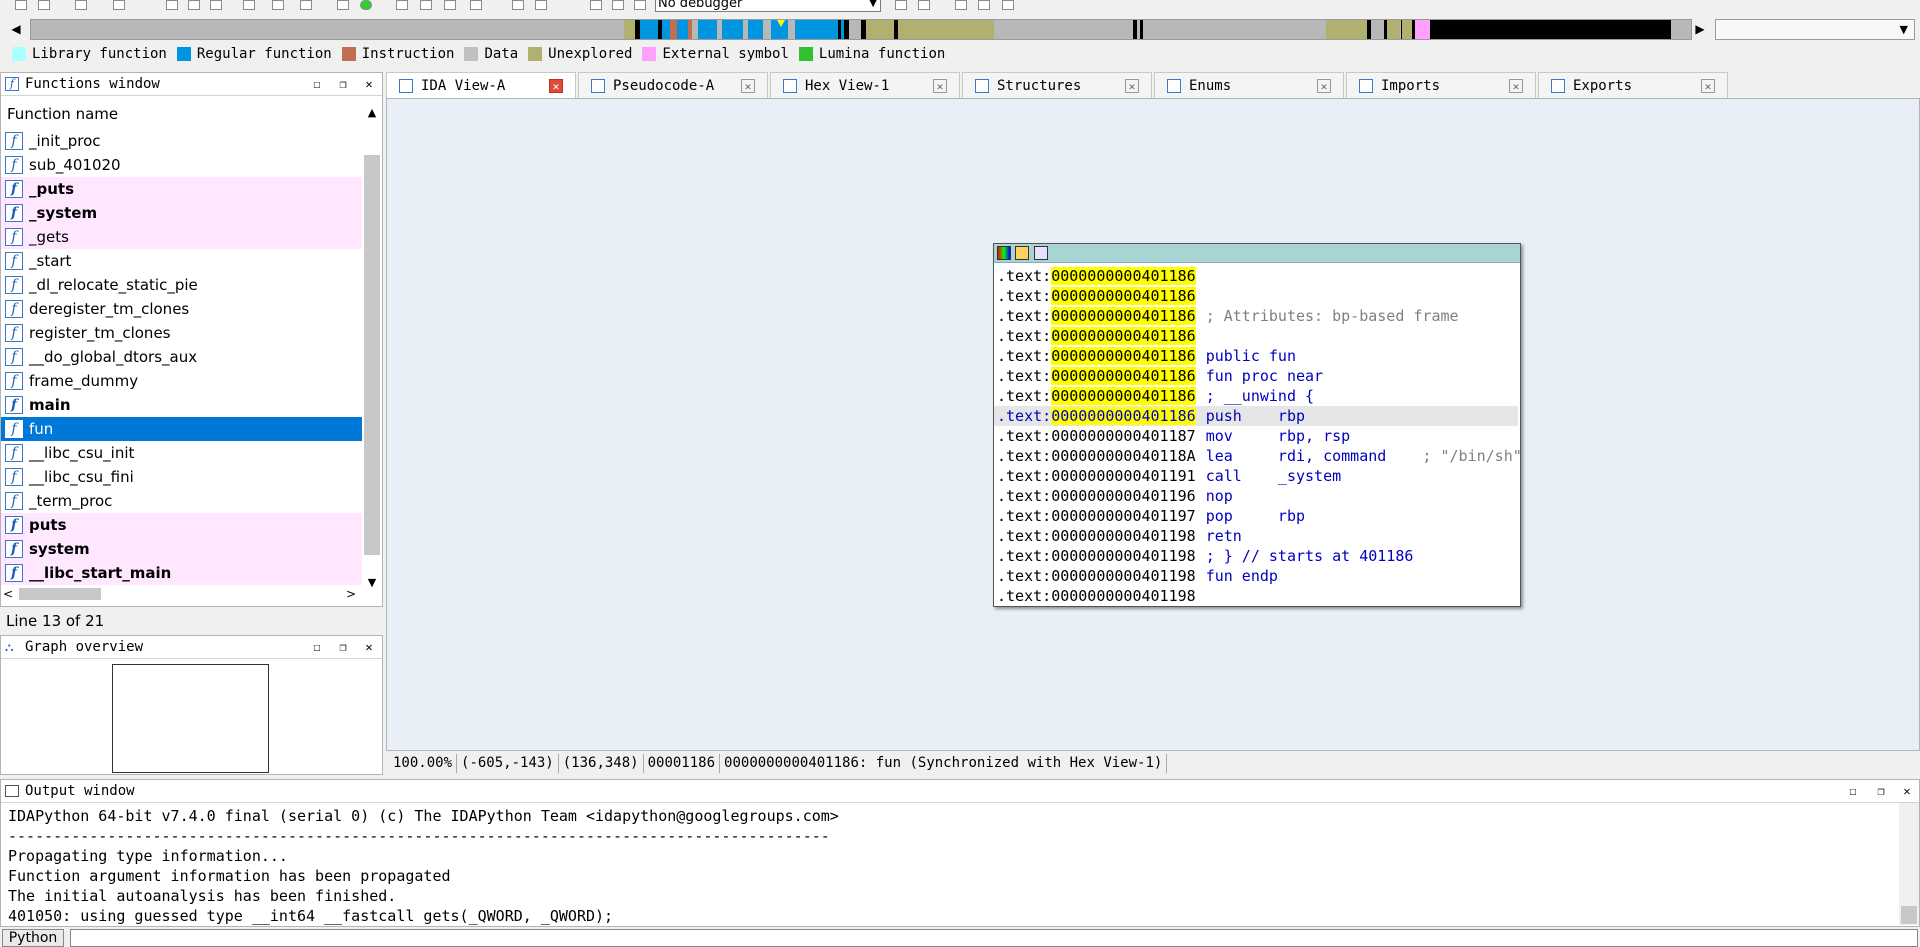 The width and height of the screenshot is (1920, 947). Describe the element at coordinates (541, 5) in the screenshot. I see `close-icon` at that location.